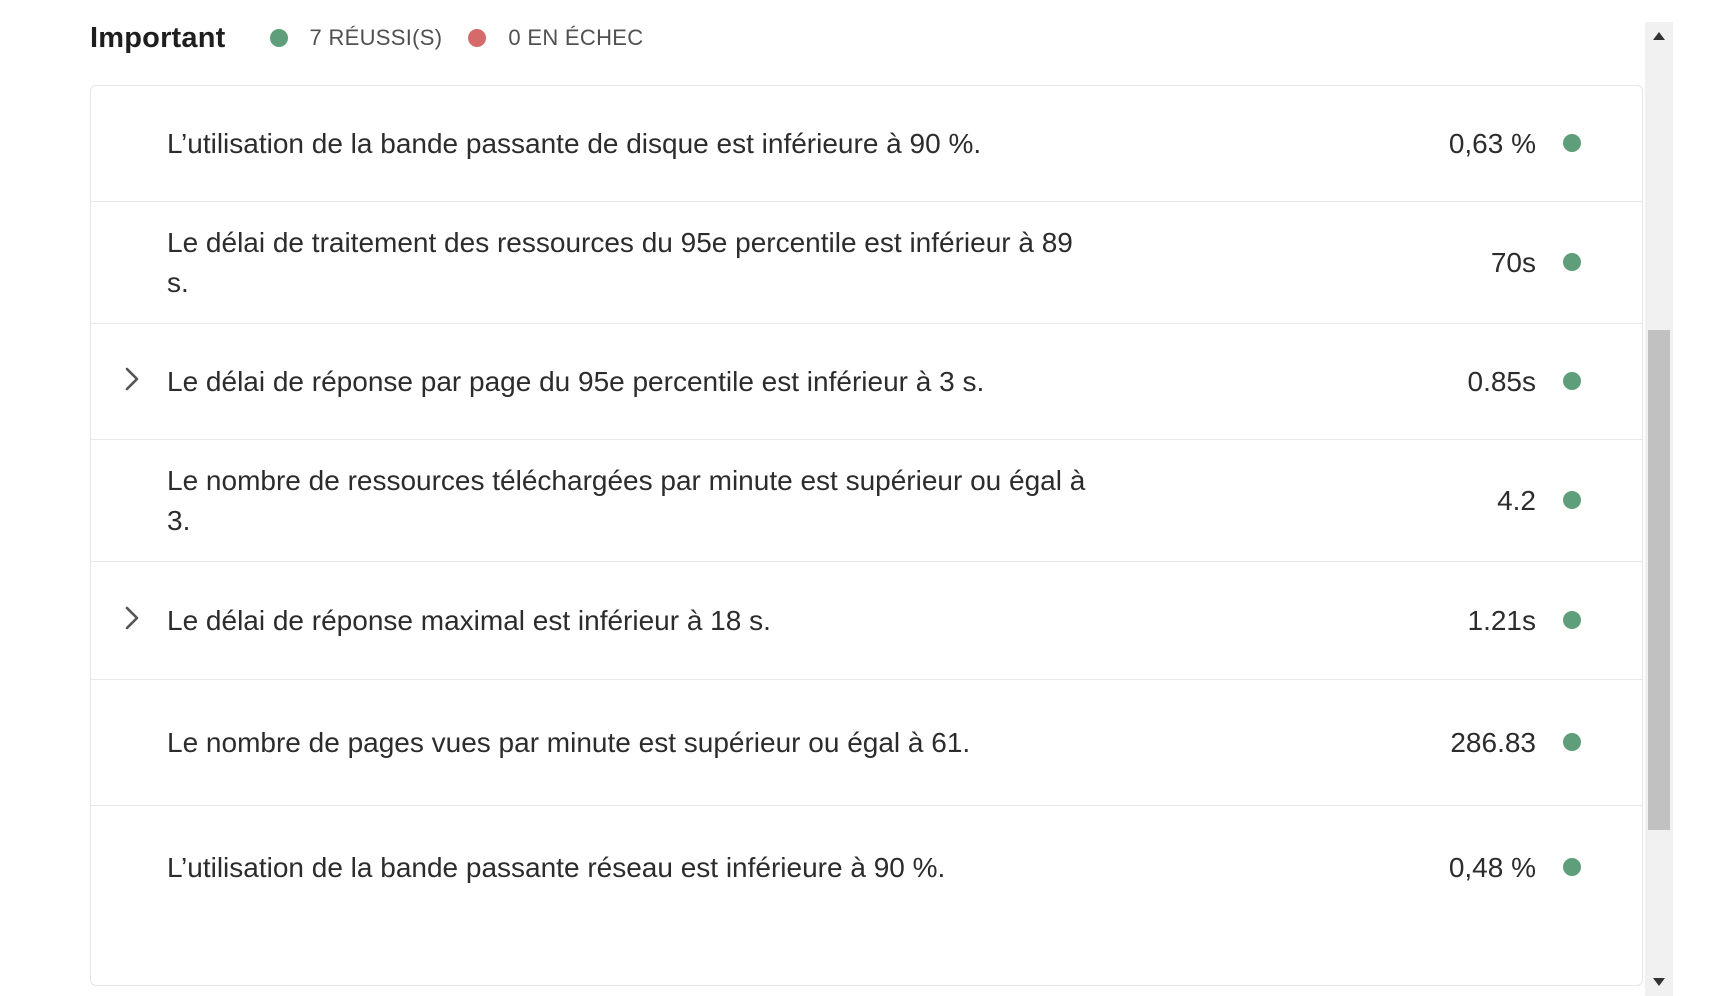 The image size is (1726, 996). What do you see at coordinates (1502, 381) in the screenshot?
I see `criteria-value: 0.85s` at bounding box center [1502, 381].